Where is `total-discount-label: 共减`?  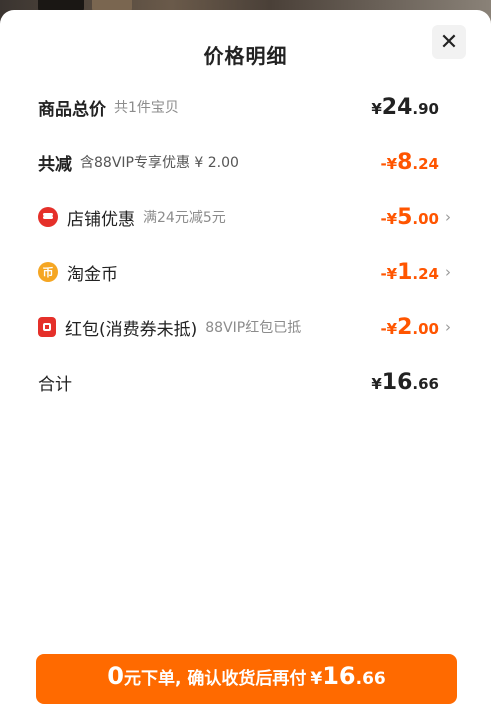
total-discount-label: 共减 is located at coordinates (55, 164).